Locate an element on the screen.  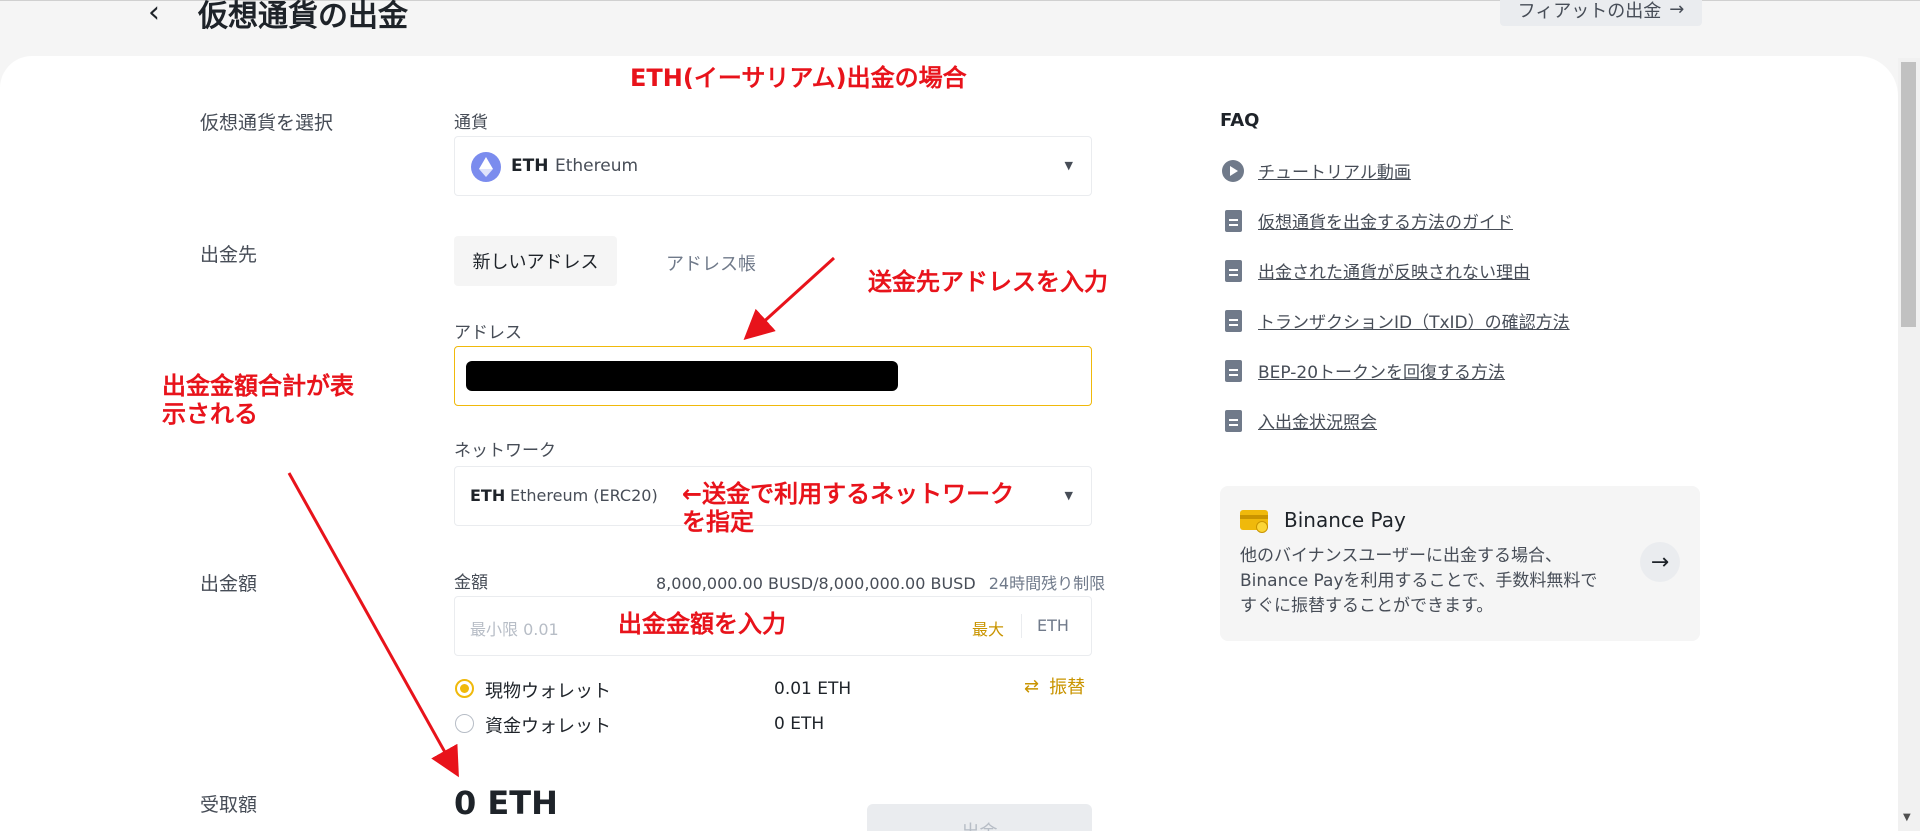
arrow-to-address is located at coordinates (789, 298).